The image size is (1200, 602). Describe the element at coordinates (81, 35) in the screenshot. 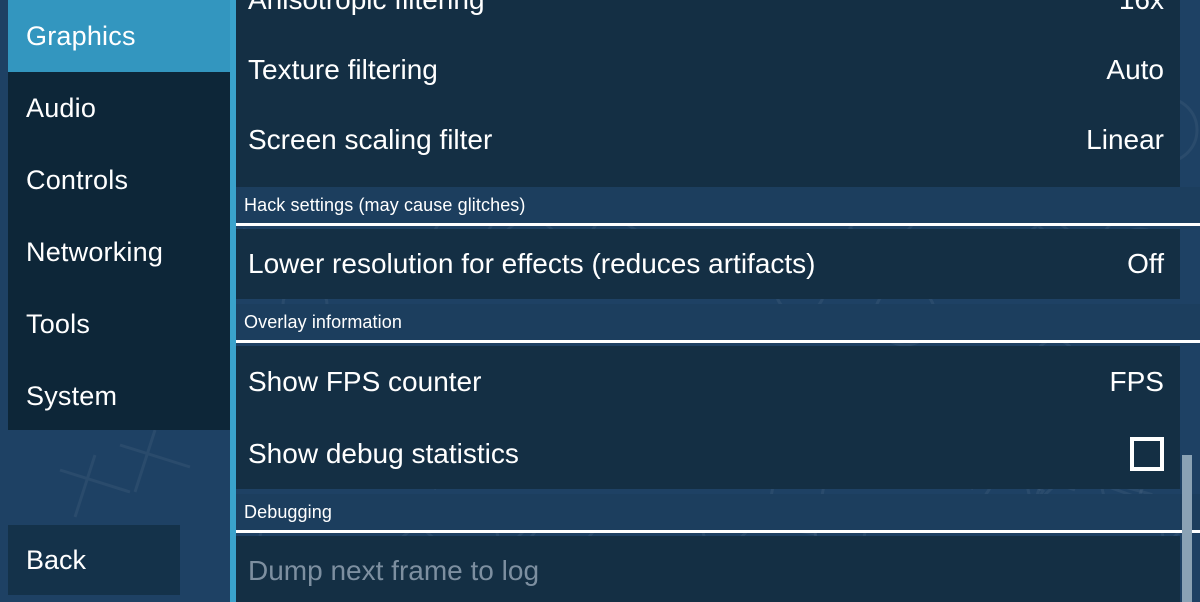

I see `sidebar-item-label: Graphics` at that location.